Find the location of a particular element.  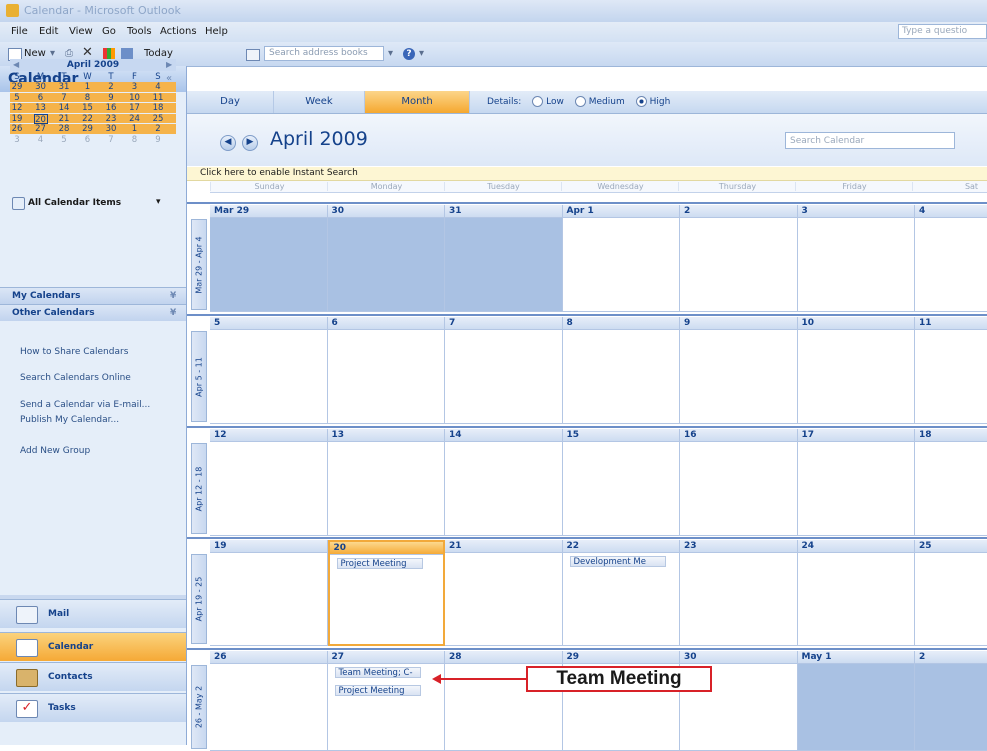

mini-day: 22 is located at coordinates (88, 119).